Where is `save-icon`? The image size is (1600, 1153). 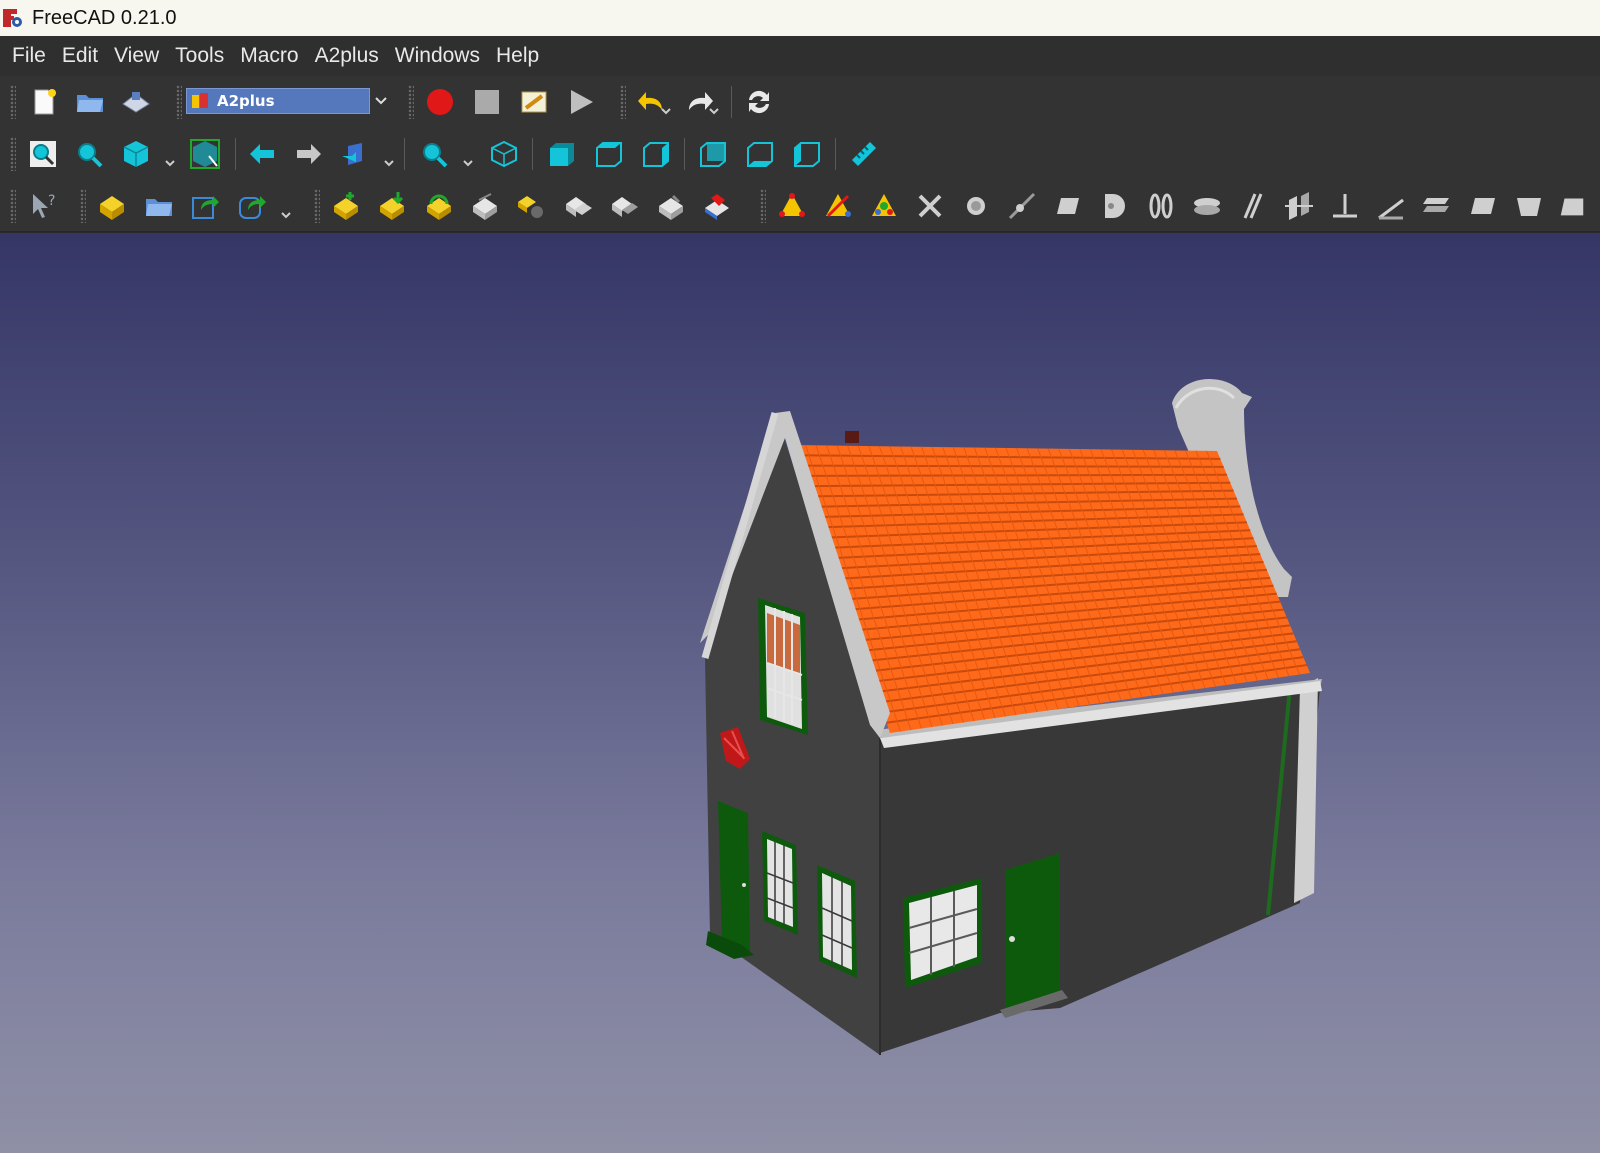 save-icon is located at coordinates (136, 102).